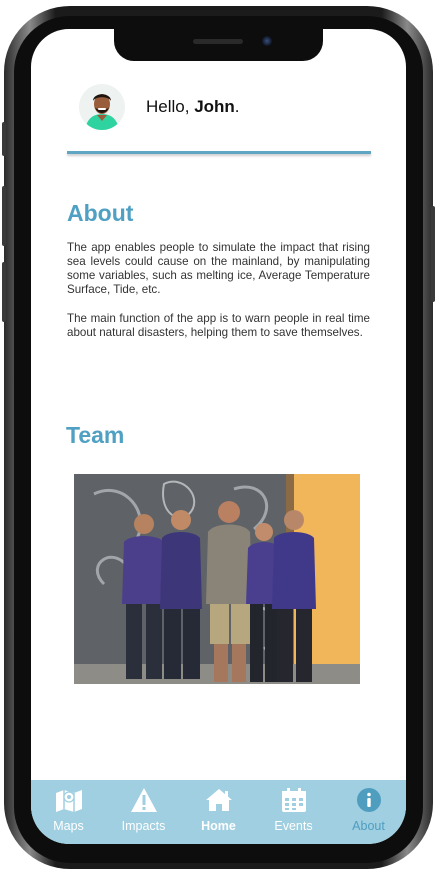  Describe the element at coordinates (218, 41) in the screenshot. I see `speaker-grille` at that location.